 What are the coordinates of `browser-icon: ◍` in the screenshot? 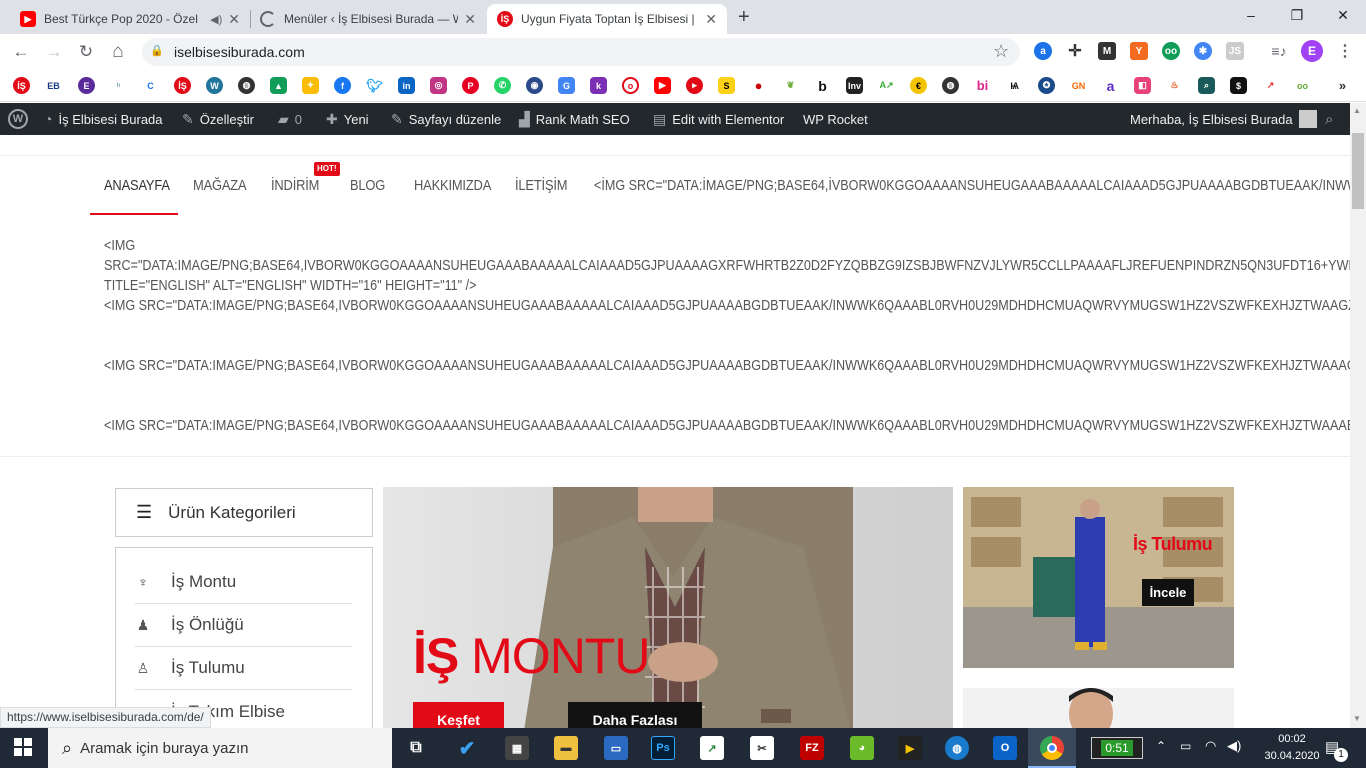 It's located at (957, 748).